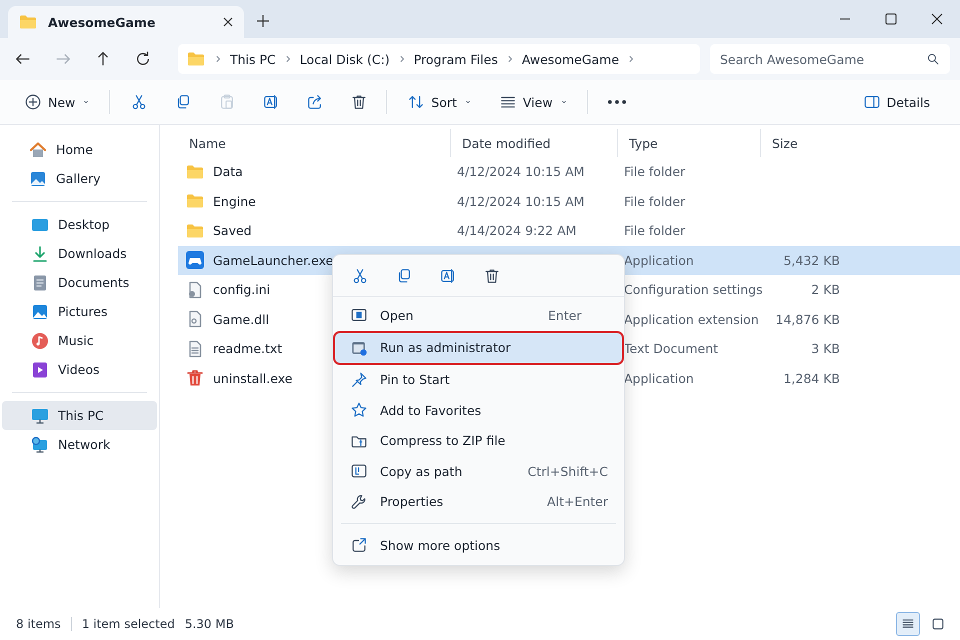  Describe the element at coordinates (693, 290) in the screenshot. I see `type-cell: Configuration settings` at that location.